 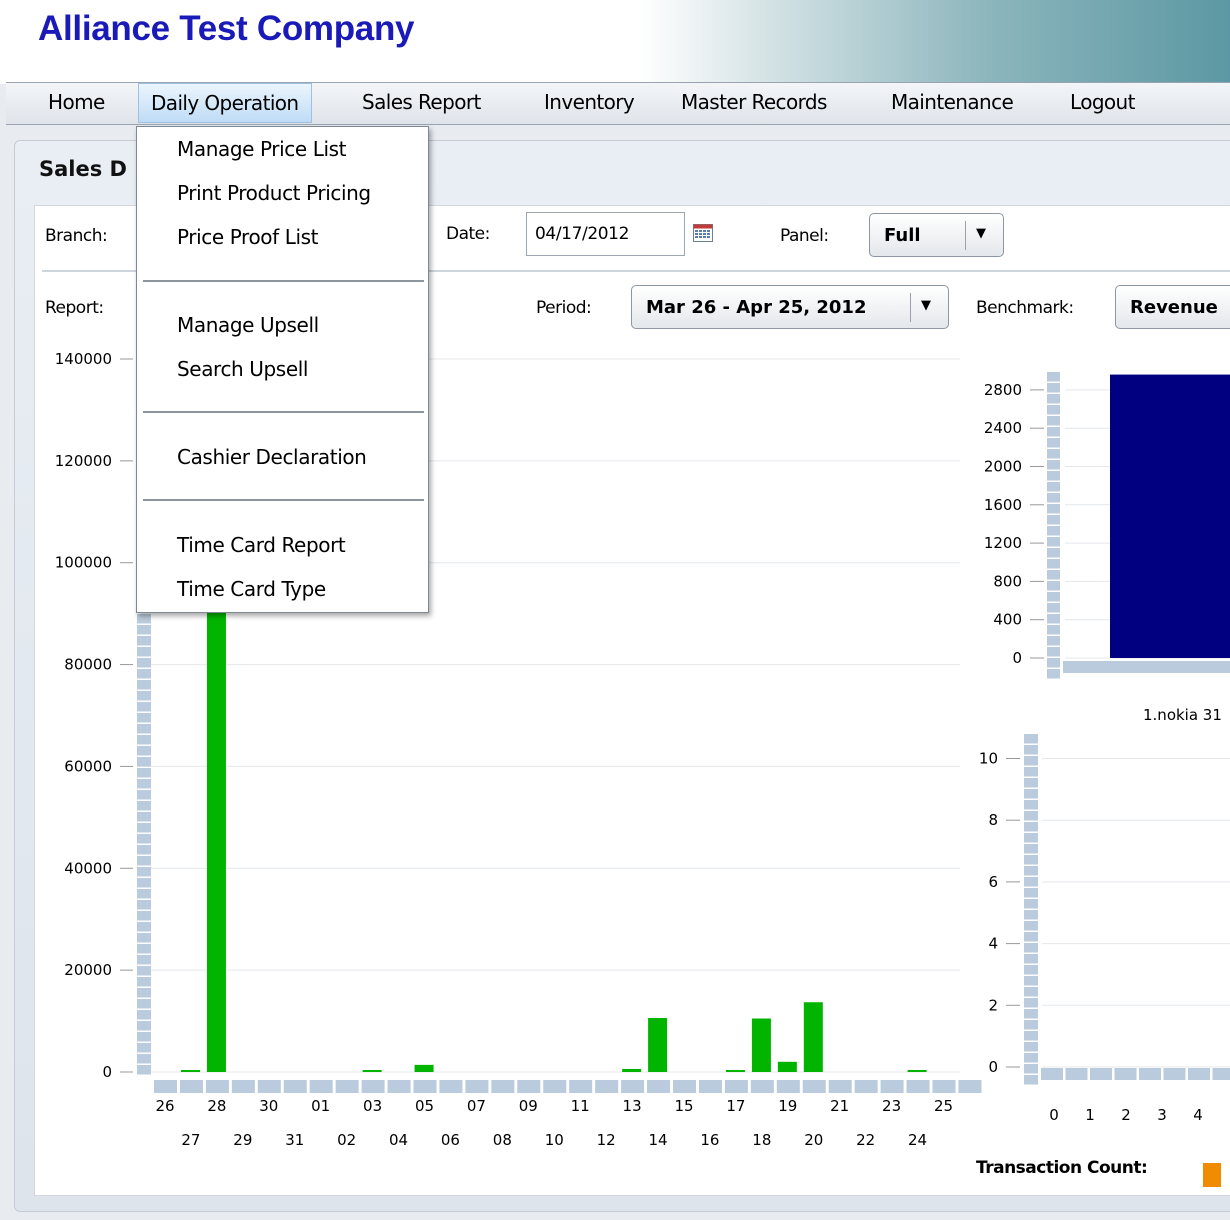 What do you see at coordinates (1198, 1115) in the screenshot?
I see `x-tick-label: 4` at bounding box center [1198, 1115].